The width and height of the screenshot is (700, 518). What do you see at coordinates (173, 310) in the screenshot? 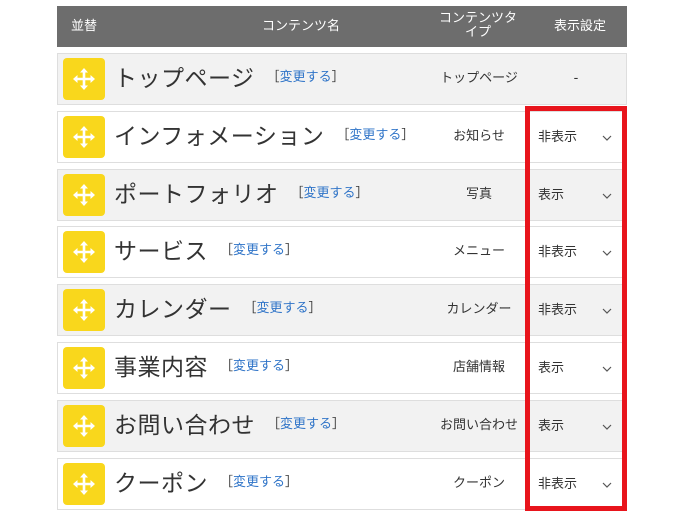
I see `content-name-text: カレンダー` at bounding box center [173, 310].